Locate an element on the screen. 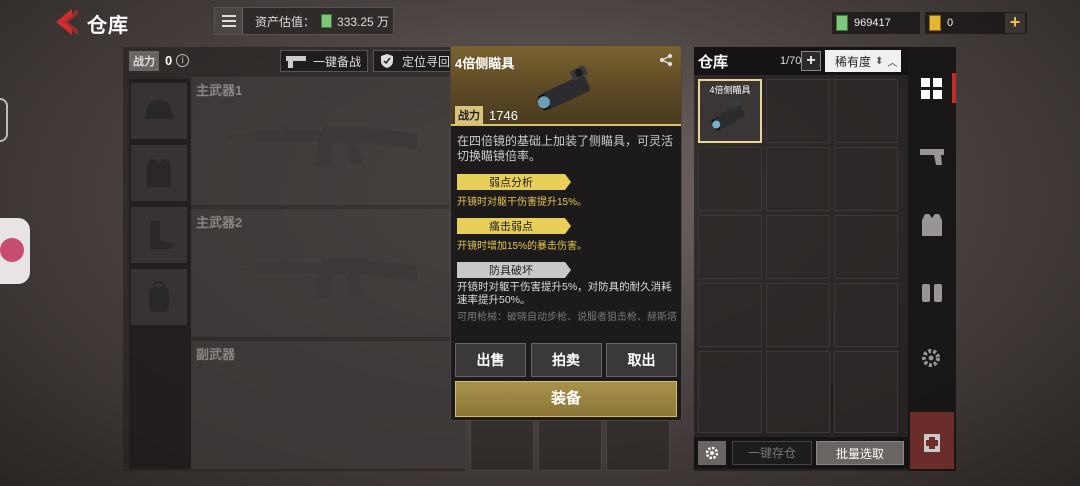 The width and height of the screenshot is (1080, 486). quick-prepare-button: 一键备战 is located at coordinates (324, 61).